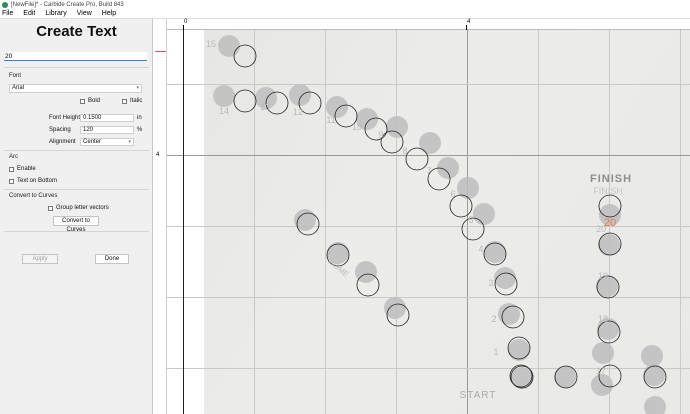 The height and width of the screenshot is (414, 690). I want to click on bold-checkbox-box, so click(82, 101).